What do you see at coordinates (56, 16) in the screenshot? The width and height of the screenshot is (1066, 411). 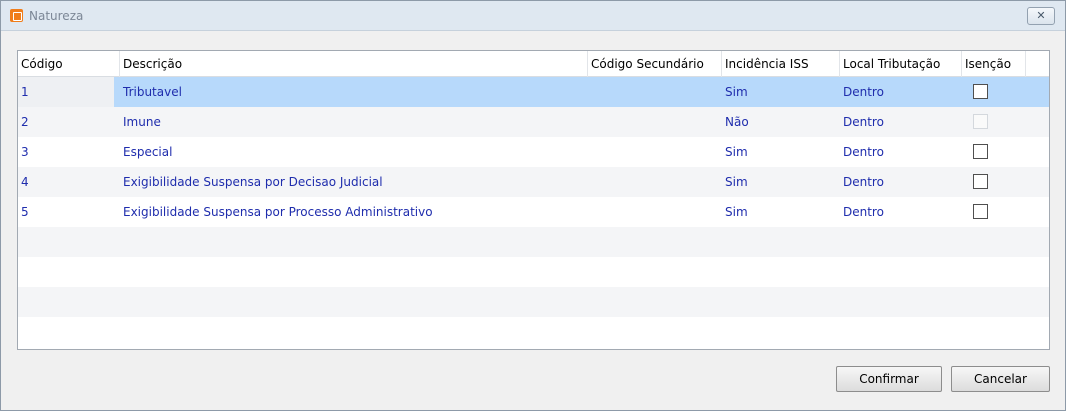 I see `window-title: Natureza` at bounding box center [56, 16].